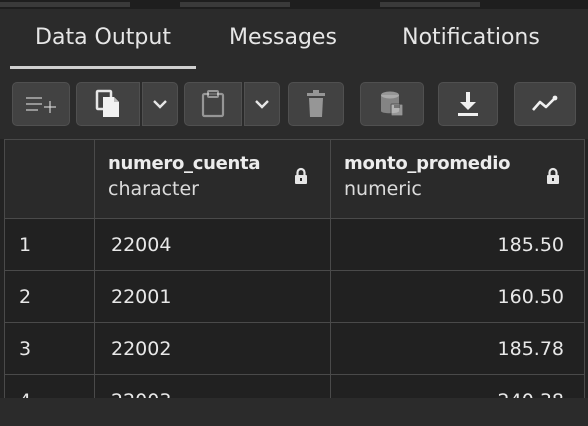  I want to click on row-number: 2, so click(49, 296).